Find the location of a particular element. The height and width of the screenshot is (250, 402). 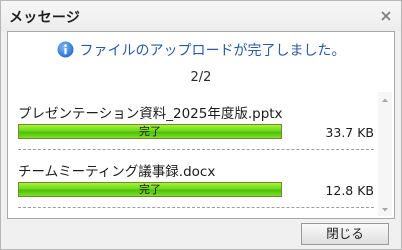

file-name: チームミーティング議事録.docx is located at coordinates (117, 172).